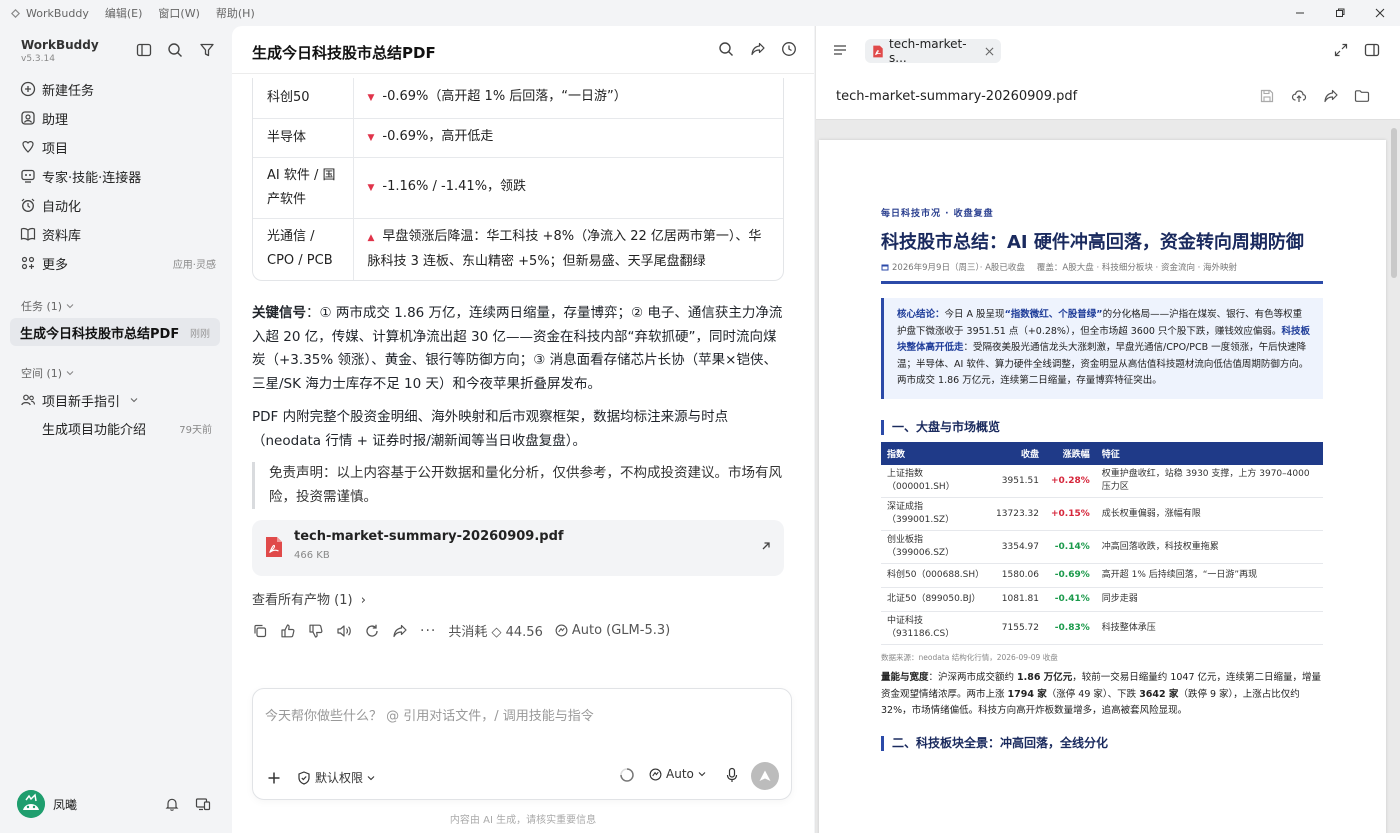  I want to click on speaker-icon, so click(344, 631).